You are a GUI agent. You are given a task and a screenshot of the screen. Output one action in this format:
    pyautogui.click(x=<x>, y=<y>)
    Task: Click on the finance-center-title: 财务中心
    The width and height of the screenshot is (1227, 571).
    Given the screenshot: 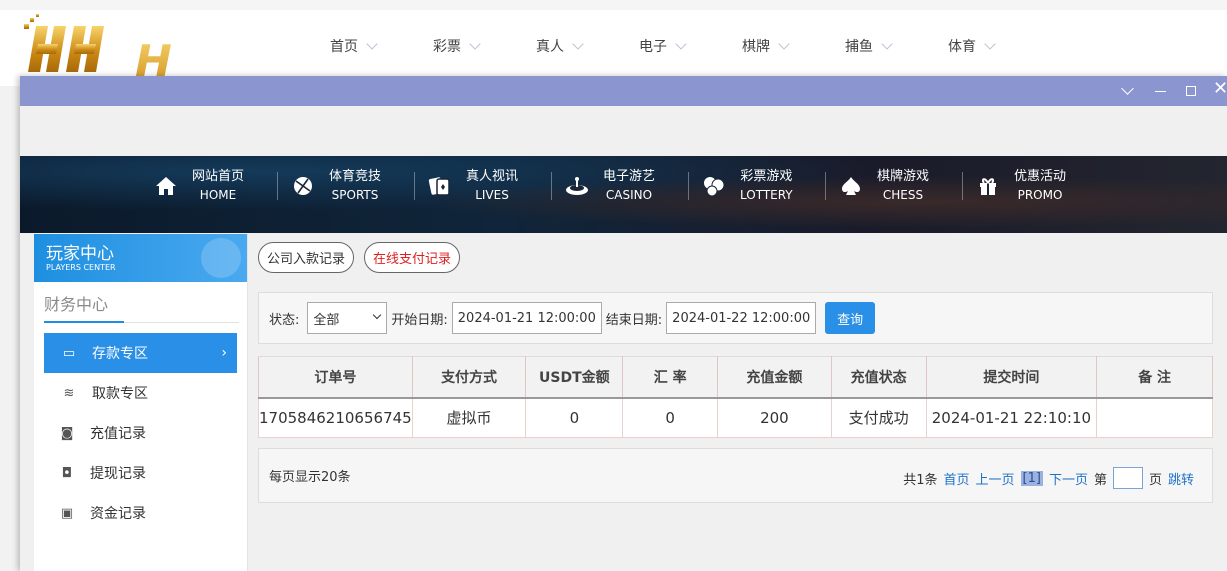 What is the action you would take?
    pyautogui.click(x=76, y=304)
    